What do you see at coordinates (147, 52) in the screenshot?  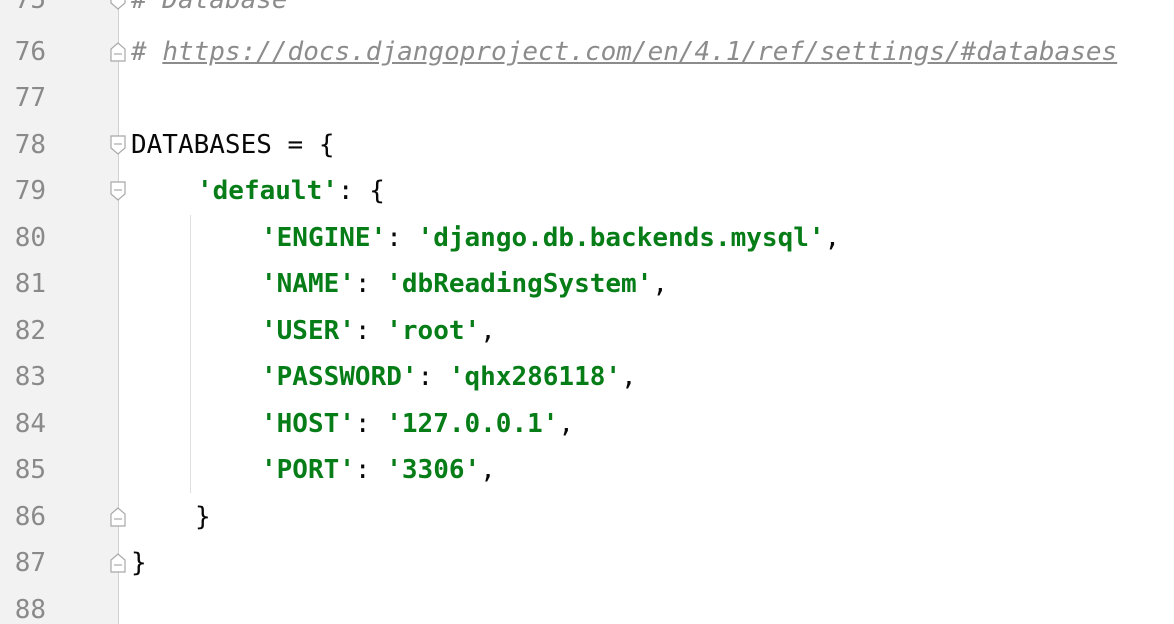 I see `comment-hash: #` at bounding box center [147, 52].